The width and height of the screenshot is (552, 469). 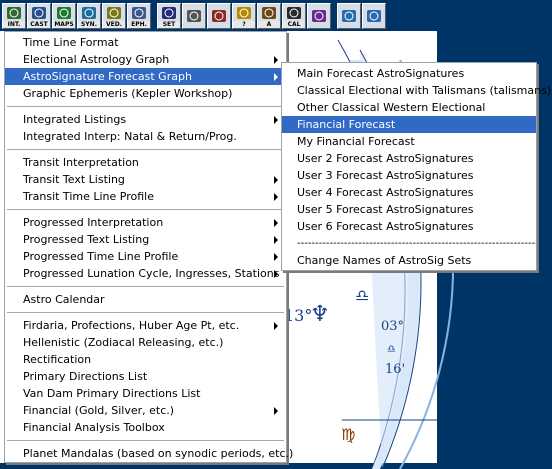 I want to click on toolbar-cal-button: CAL, so click(x=294, y=16).